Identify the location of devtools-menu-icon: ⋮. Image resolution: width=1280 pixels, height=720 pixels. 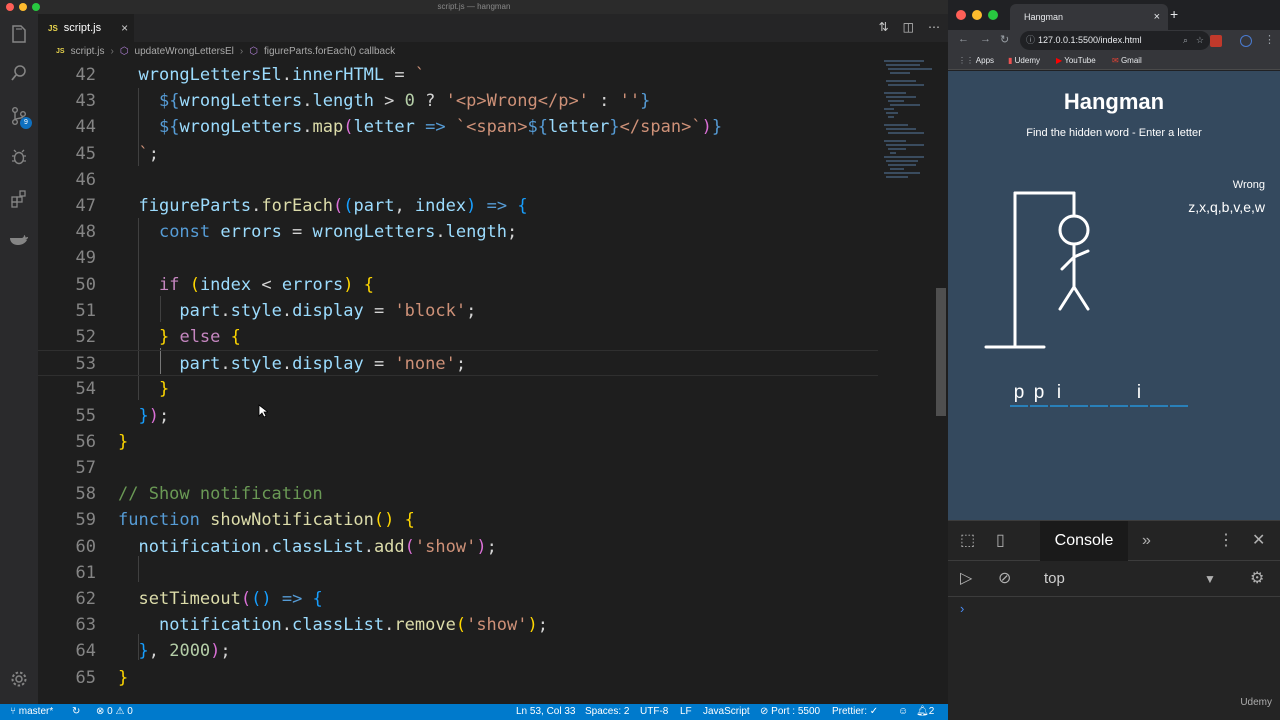
(1226, 541).